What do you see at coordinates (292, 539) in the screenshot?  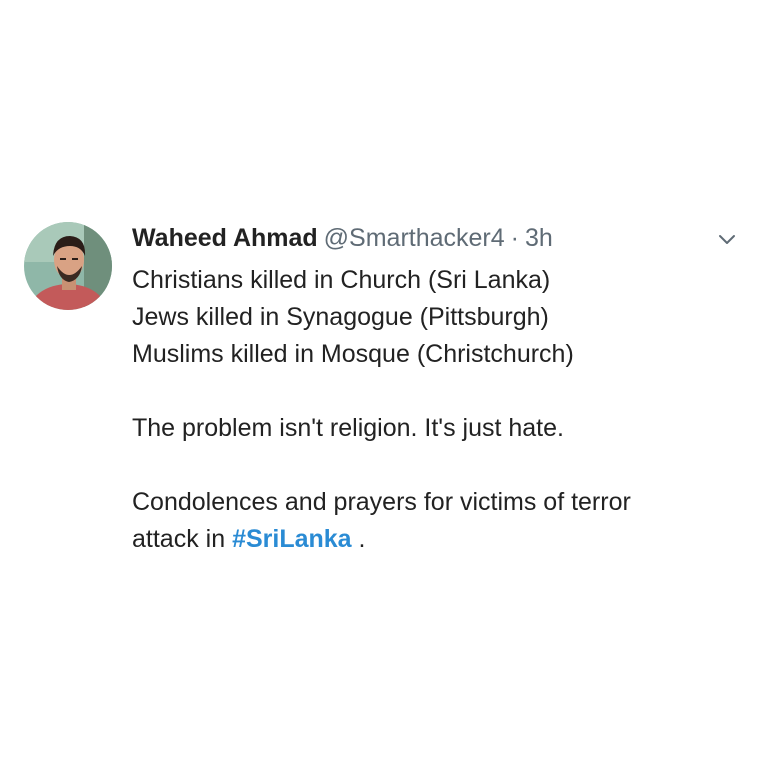 I see `hashtag-link: #SriLanka` at bounding box center [292, 539].